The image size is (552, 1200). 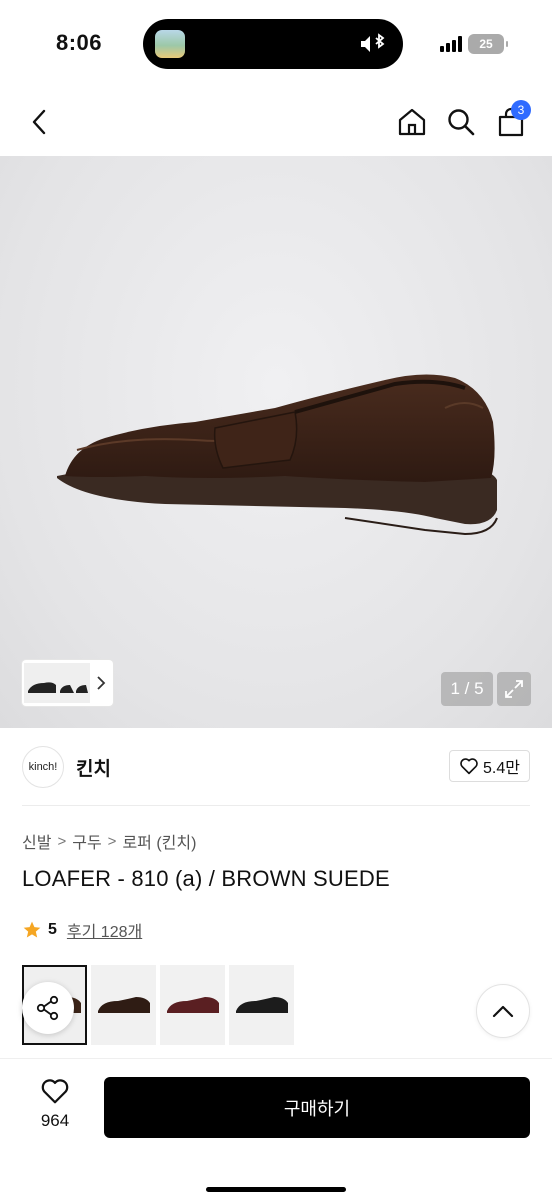 I want to click on breadcrumb: 신발 > 구두 > 로퍼 (킨치), so click(x=109, y=841).